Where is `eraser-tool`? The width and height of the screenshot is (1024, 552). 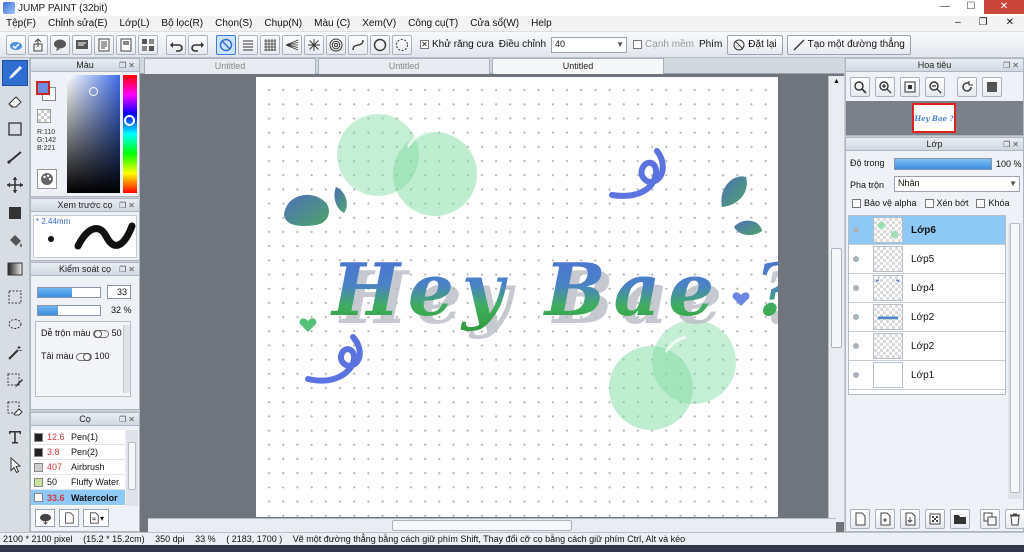 eraser-tool is located at coordinates (15, 101).